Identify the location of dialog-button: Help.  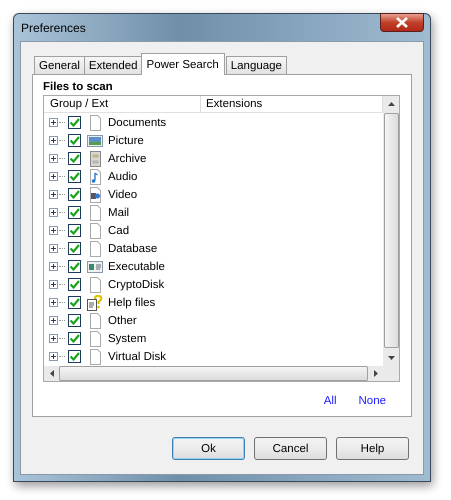
(372, 448).